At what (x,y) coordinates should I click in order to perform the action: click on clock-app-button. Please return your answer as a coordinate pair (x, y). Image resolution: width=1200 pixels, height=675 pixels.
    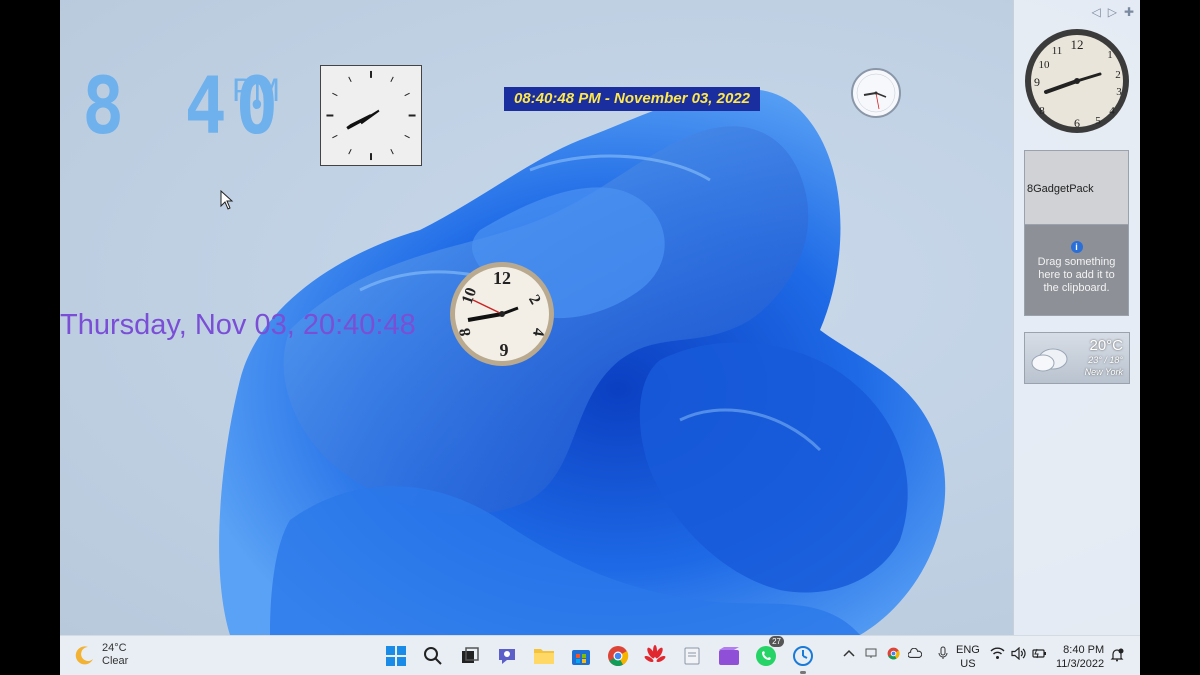
    Looking at the image, I should click on (803, 658).